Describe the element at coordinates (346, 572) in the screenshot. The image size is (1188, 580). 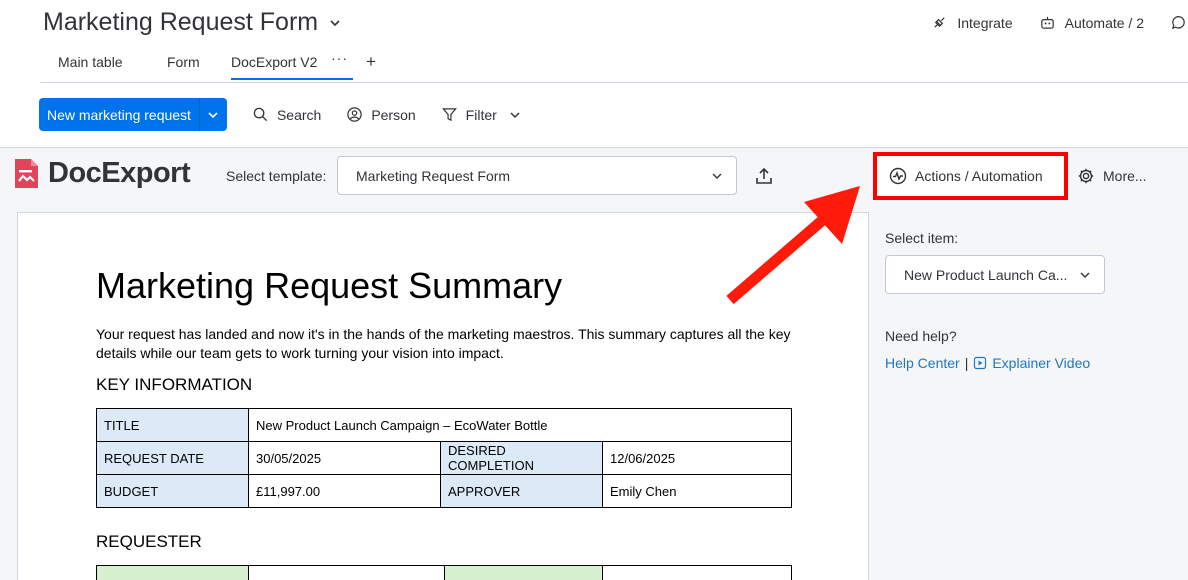
I see `requester-value-cell` at that location.